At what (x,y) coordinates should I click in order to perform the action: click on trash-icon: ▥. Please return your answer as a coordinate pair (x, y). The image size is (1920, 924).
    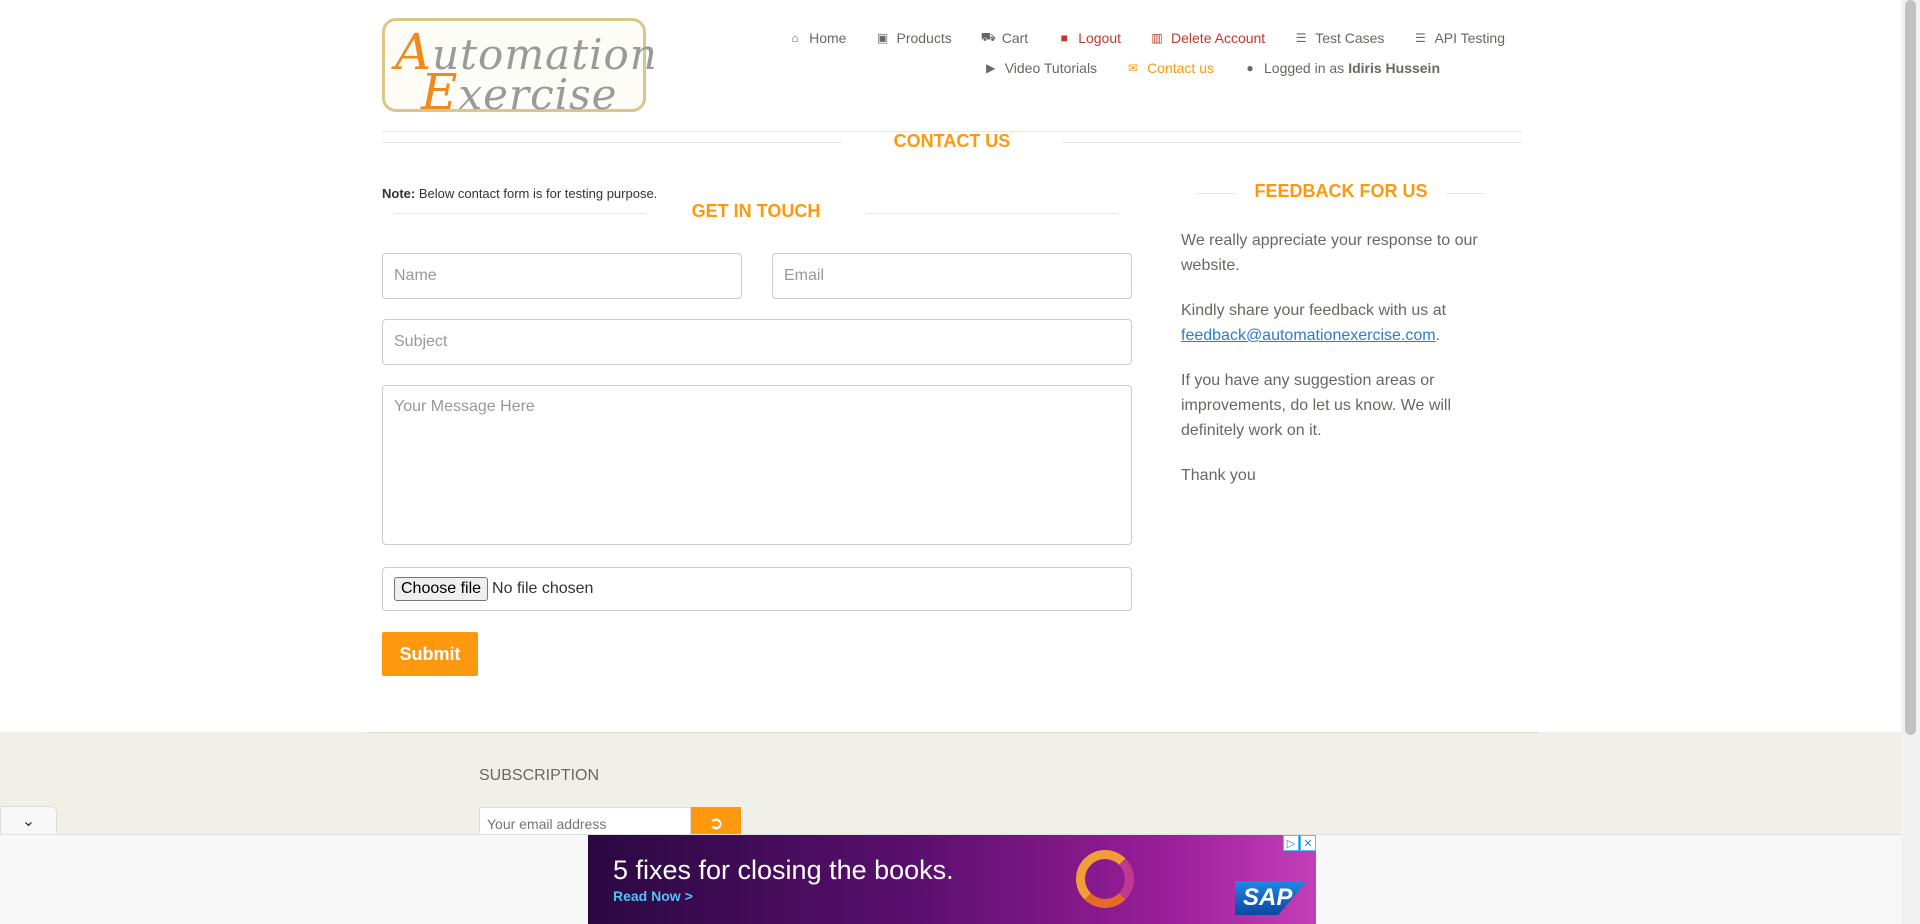
    Looking at the image, I should click on (1157, 38).